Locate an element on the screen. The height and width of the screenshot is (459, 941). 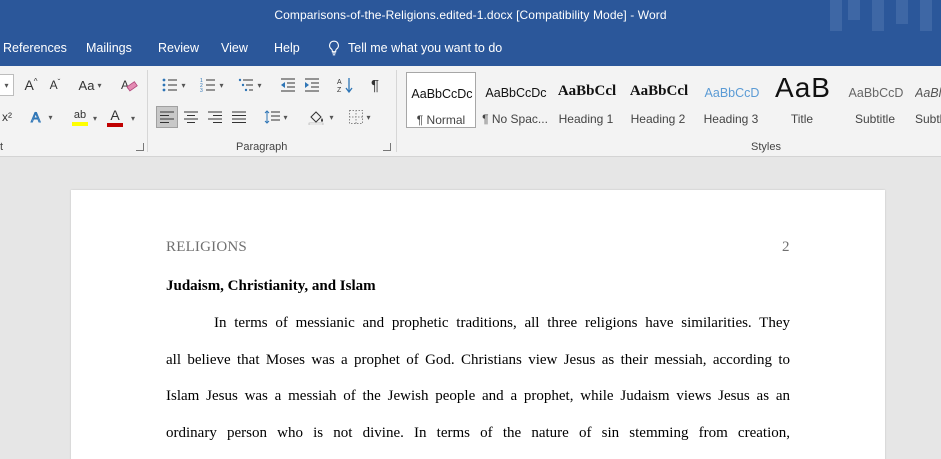
increase-indent-button is located at coordinates (312, 85).